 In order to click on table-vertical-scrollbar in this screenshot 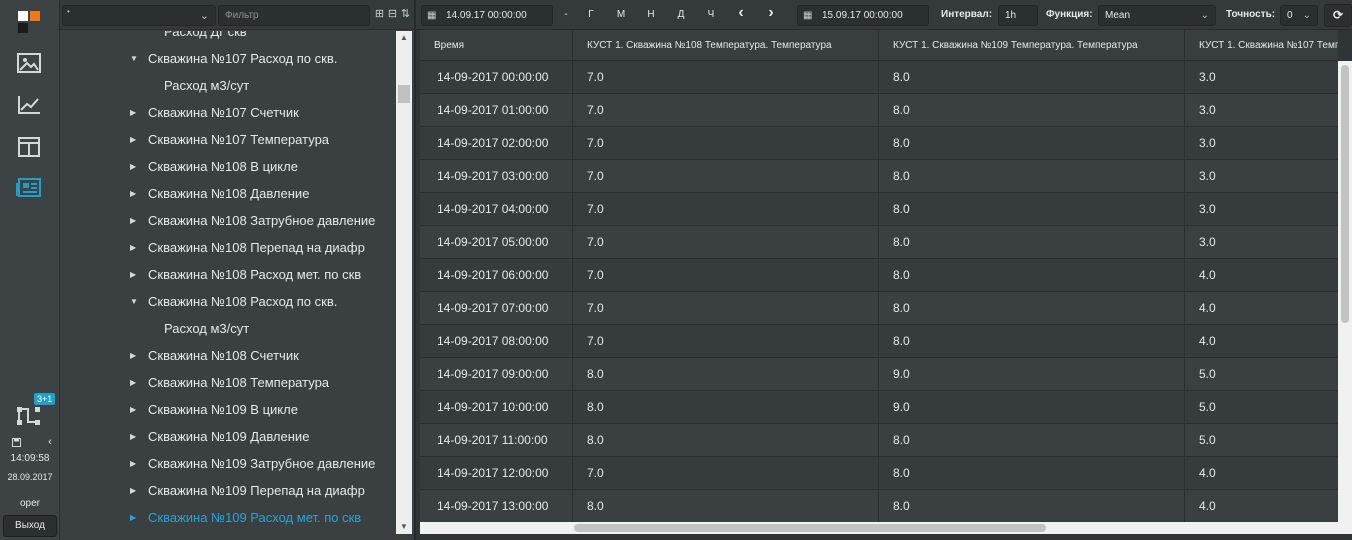, I will do `click(1345, 291)`.